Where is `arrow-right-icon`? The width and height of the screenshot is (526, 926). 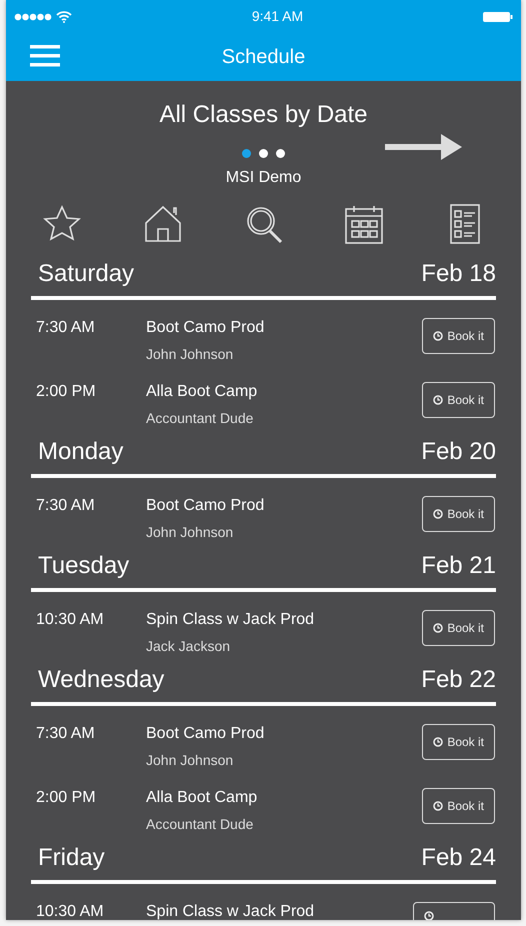 arrow-right-icon is located at coordinates (424, 147).